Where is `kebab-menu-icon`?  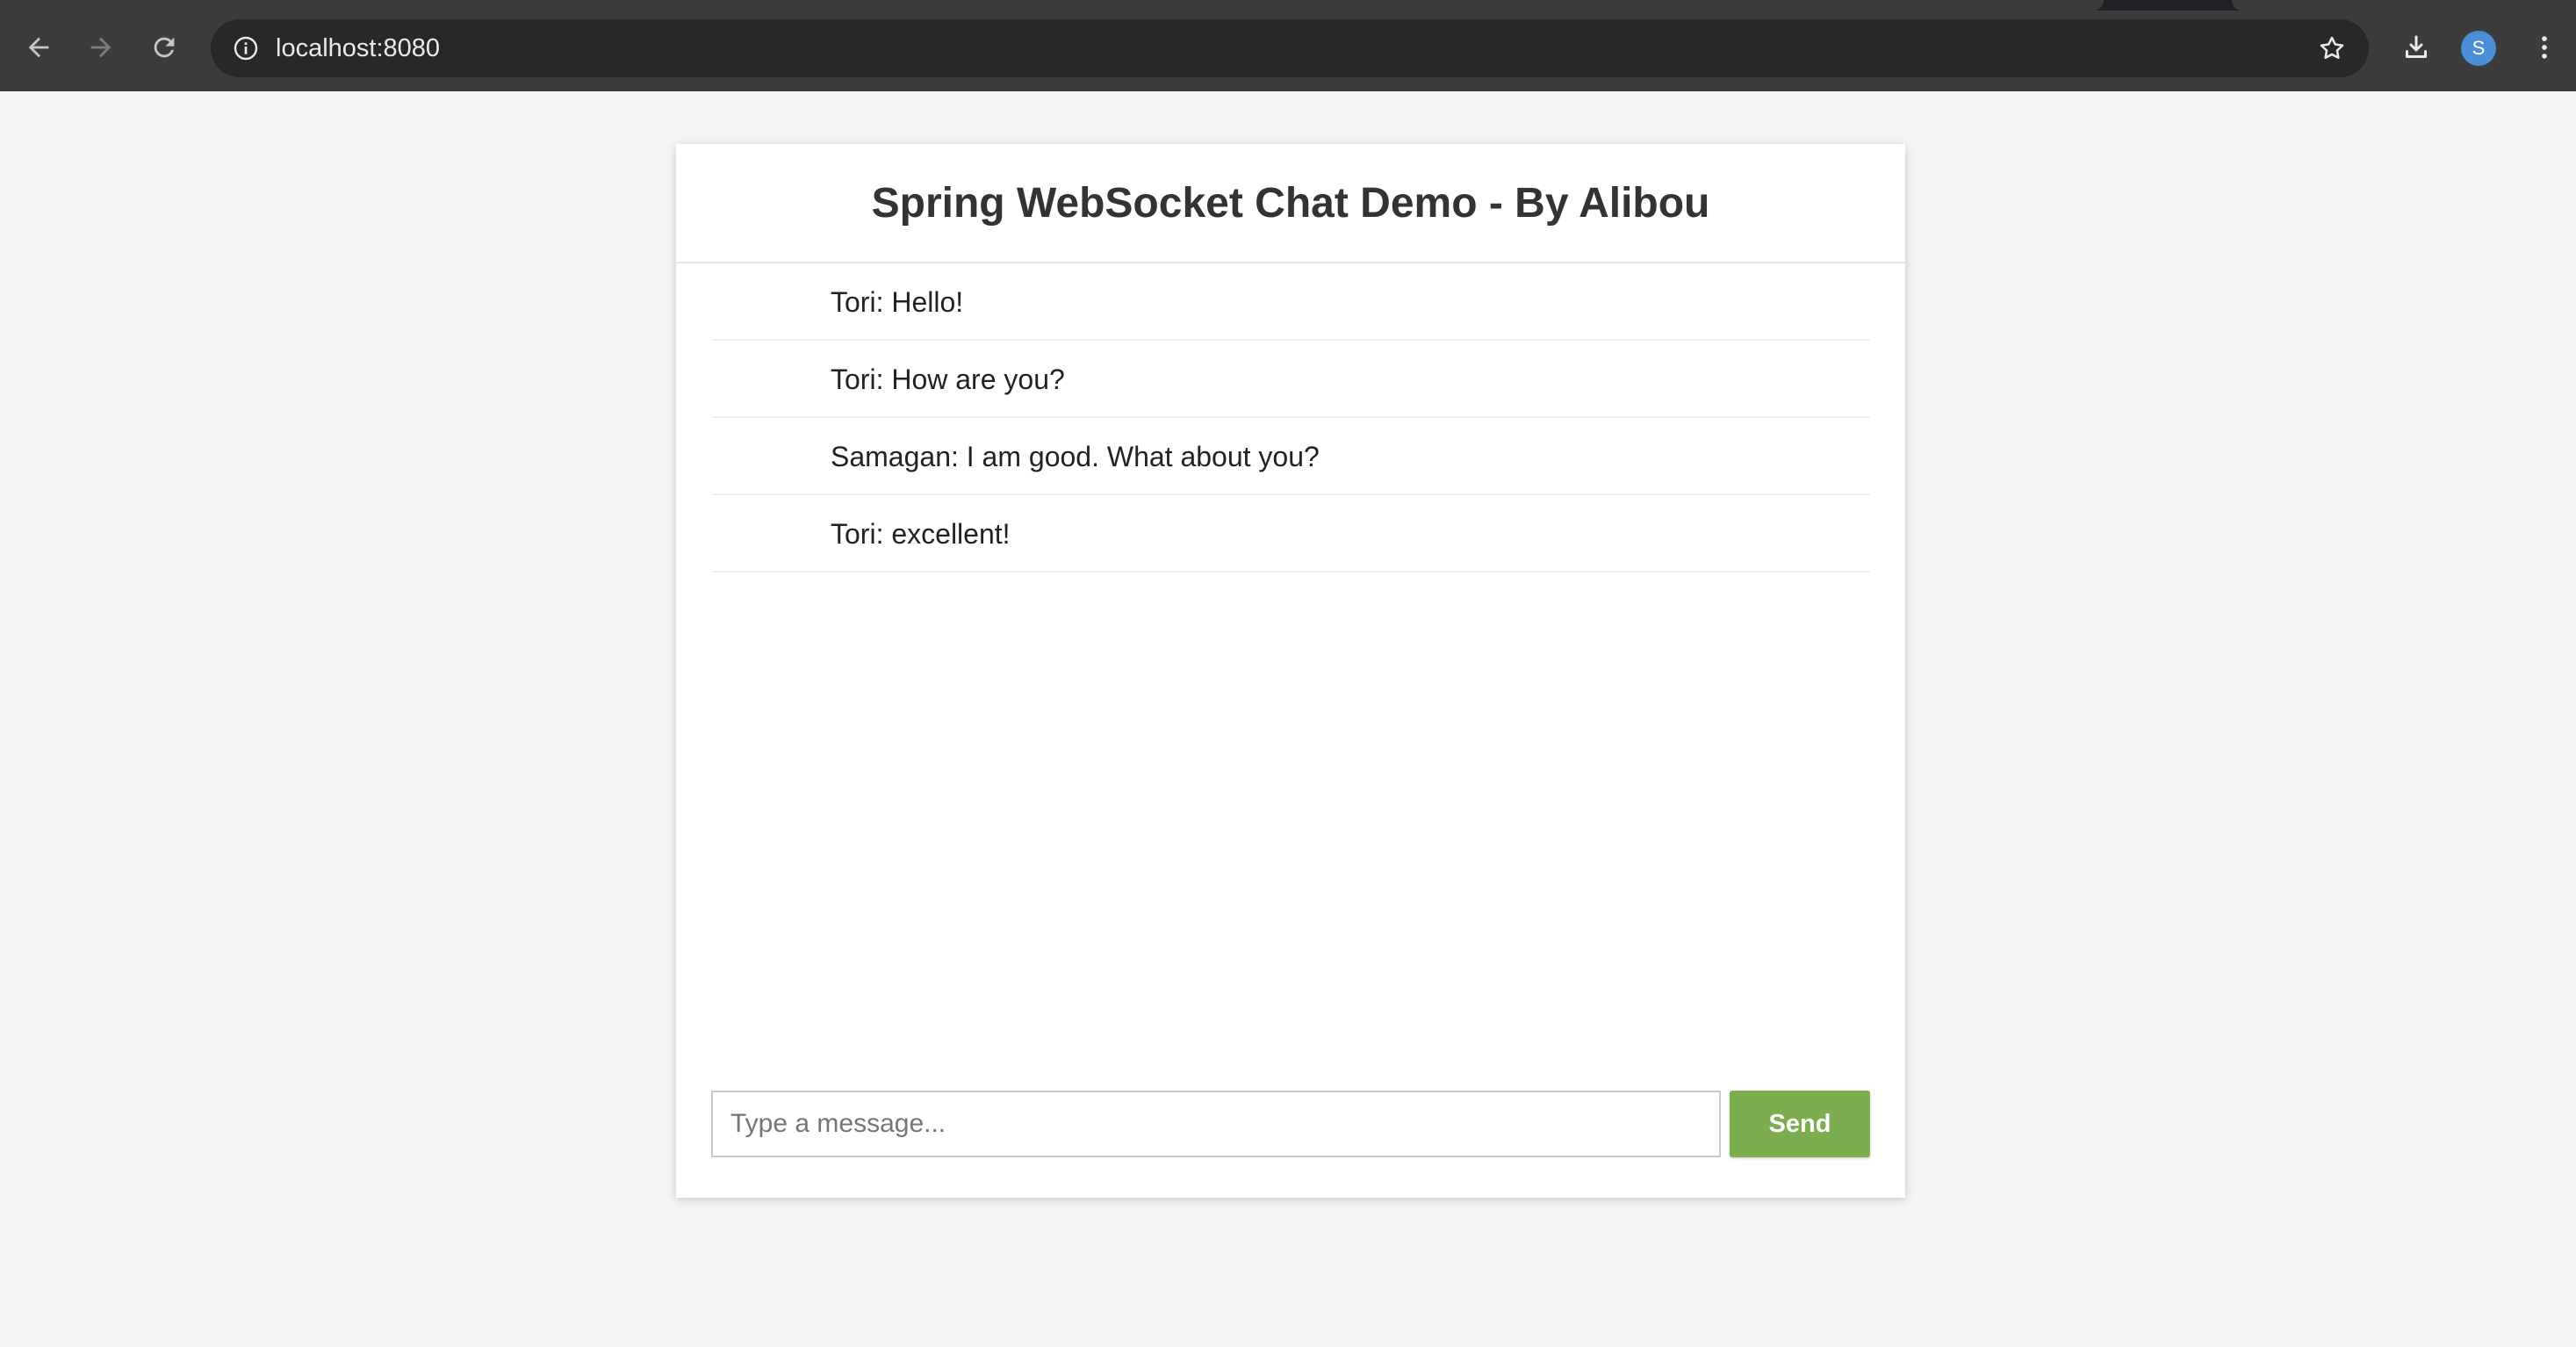 kebab-menu-icon is located at coordinates (2544, 47).